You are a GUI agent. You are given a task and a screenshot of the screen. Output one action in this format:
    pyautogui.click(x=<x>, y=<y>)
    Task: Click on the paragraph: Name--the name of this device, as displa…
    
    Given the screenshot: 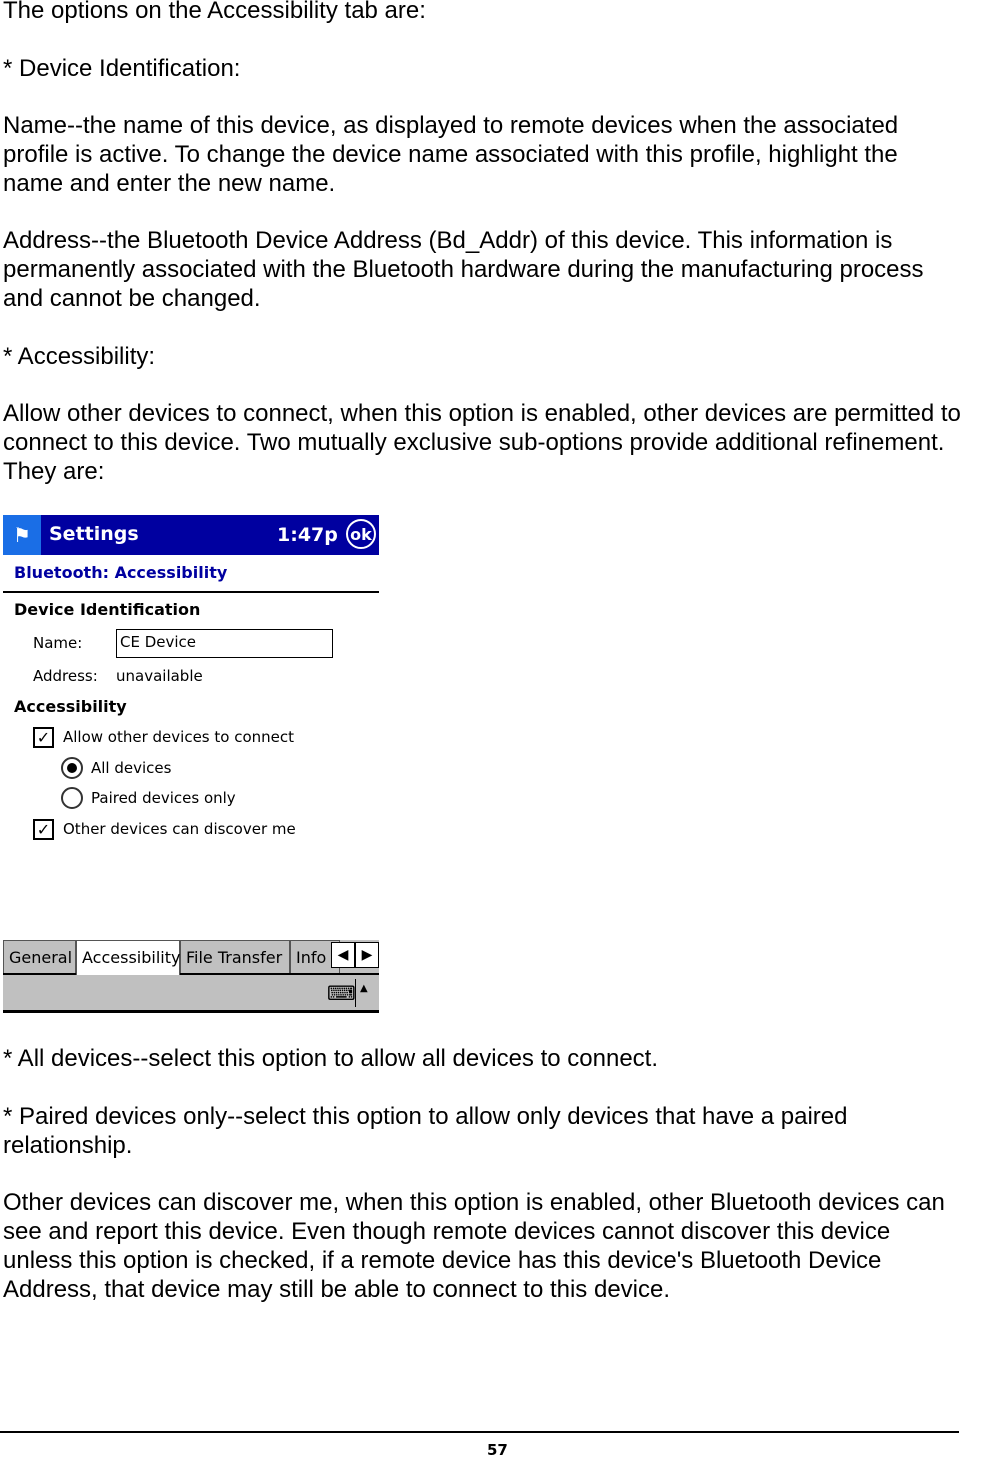 What is the action you would take?
    pyautogui.click(x=451, y=154)
    